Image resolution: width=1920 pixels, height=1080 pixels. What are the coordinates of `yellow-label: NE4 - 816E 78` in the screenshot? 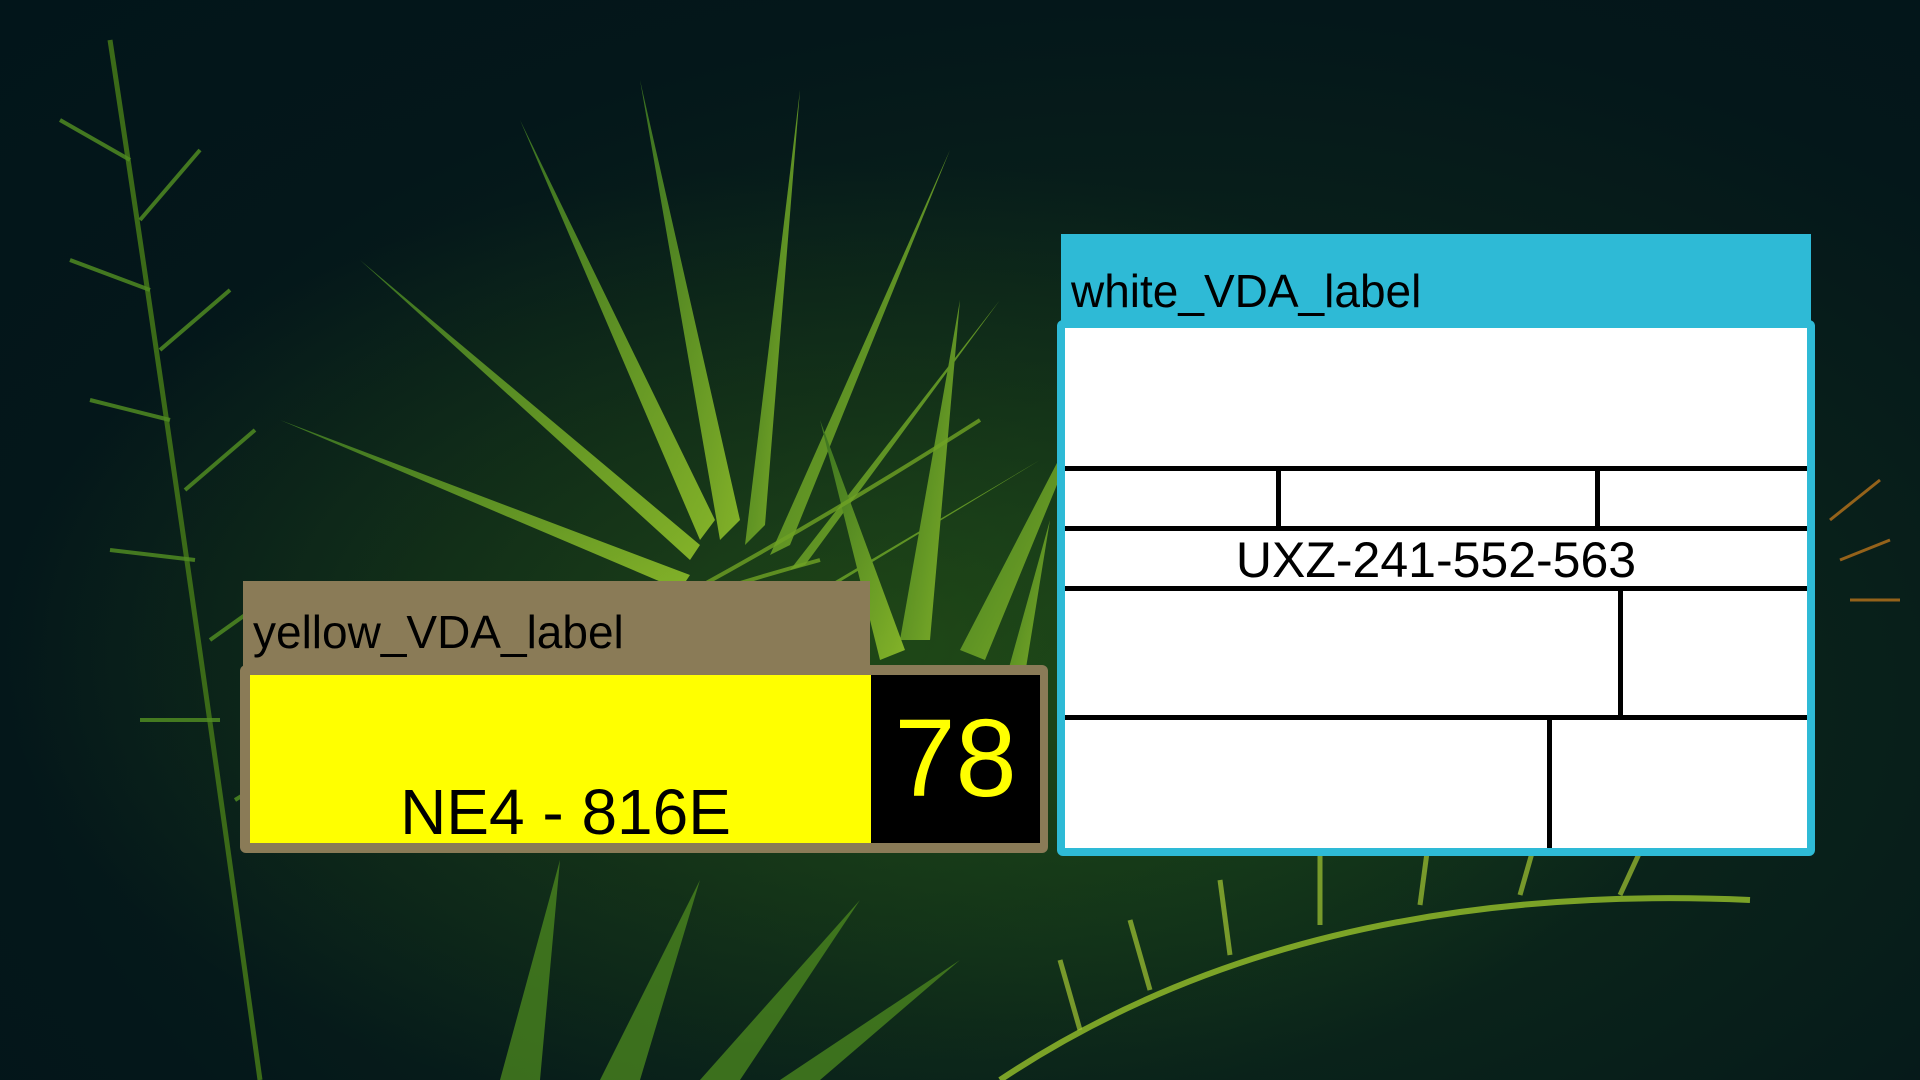 It's located at (644, 759).